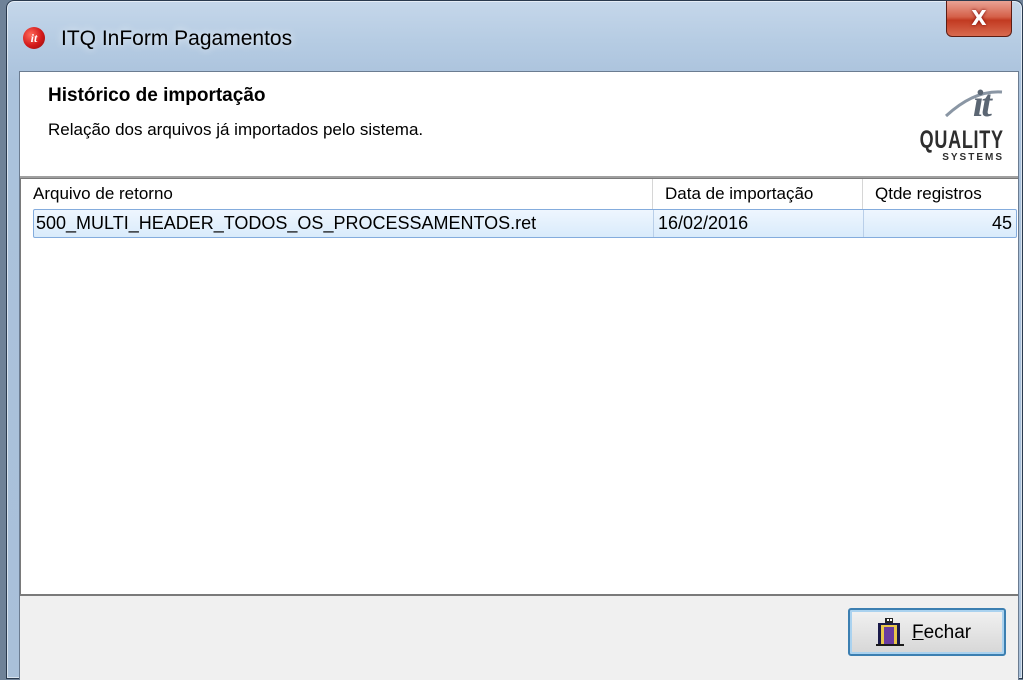 The width and height of the screenshot is (1023, 680). What do you see at coordinates (918, 632) in the screenshot?
I see `fechar-mnemonic: F` at bounding box center [918, 632].